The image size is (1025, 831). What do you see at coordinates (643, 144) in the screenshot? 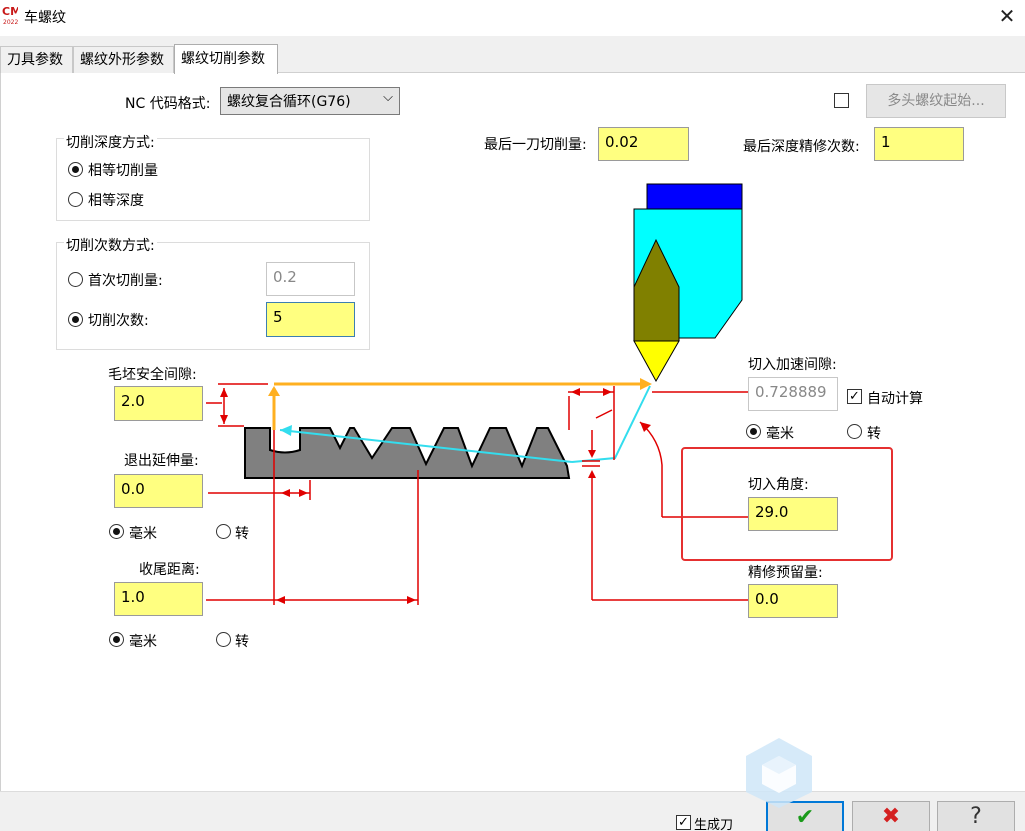
I see `last-cut-input: 0.02` at bounding box center [643, 144].